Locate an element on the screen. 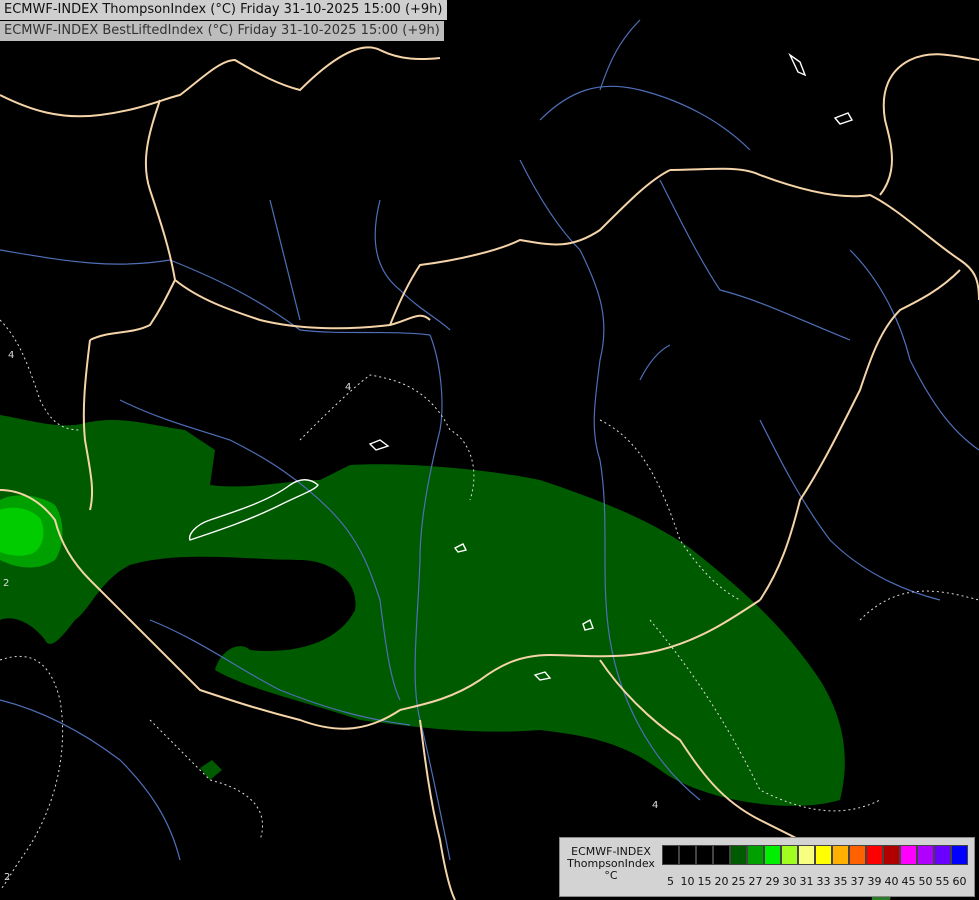  legend-tick-label: 55 is located at coordinates (942, 881).